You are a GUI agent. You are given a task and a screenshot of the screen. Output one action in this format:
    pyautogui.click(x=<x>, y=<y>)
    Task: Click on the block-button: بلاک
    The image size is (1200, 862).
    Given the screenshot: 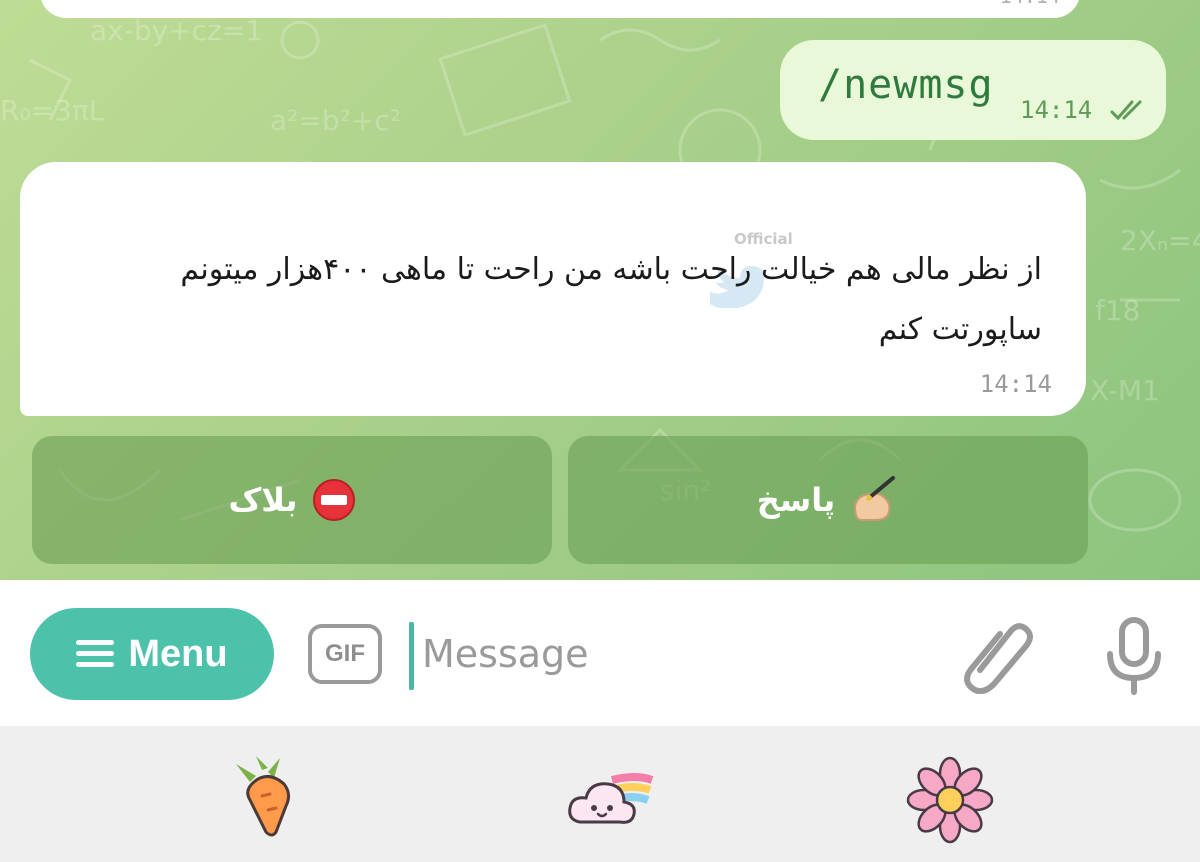 What is the action you would take?
    pyautogui.click(x=292, y=500)
    